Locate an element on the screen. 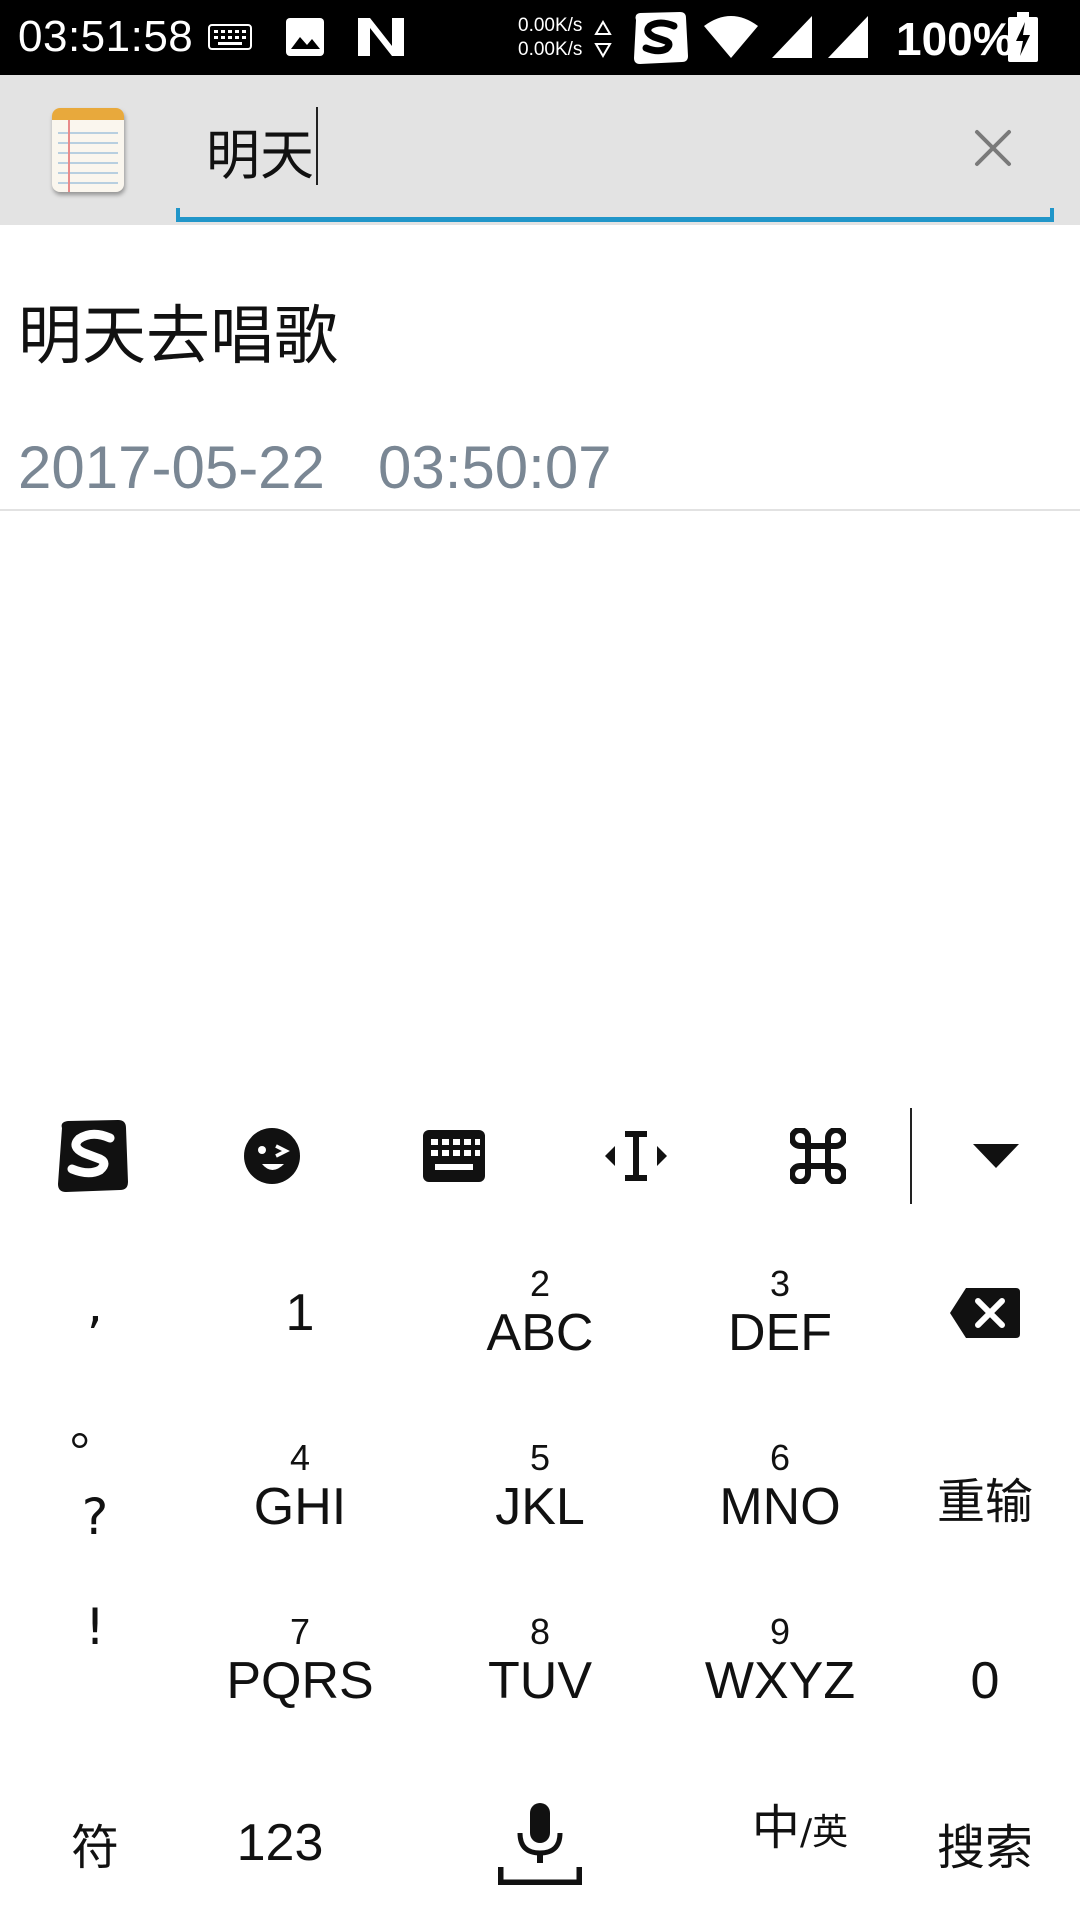  key-letters: DEF is located at coordinates (780, 1333).